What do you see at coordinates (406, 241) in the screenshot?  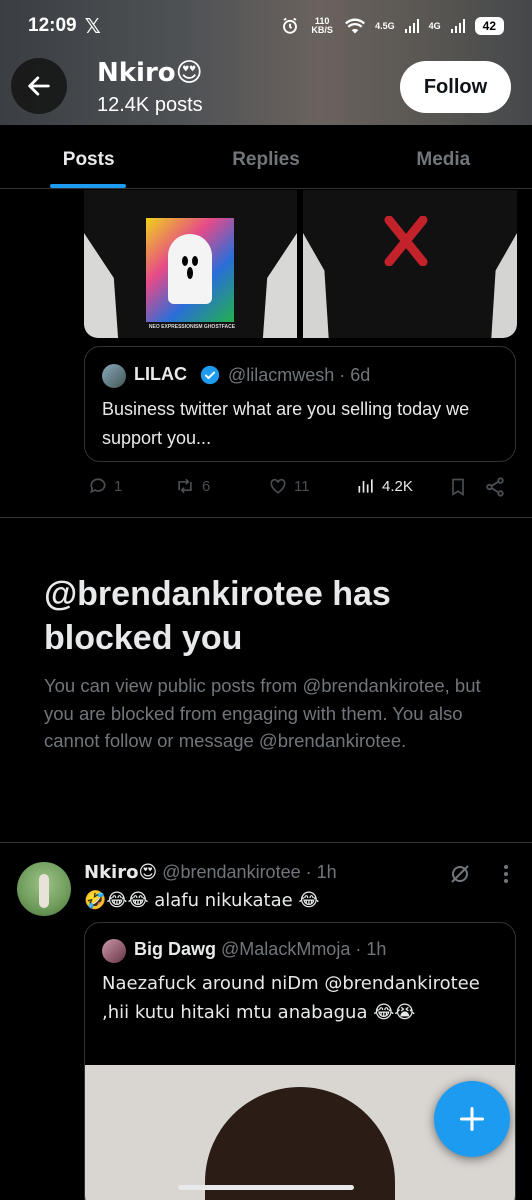 I see `shirt-x-graphic` at bounding box center [406, 241].